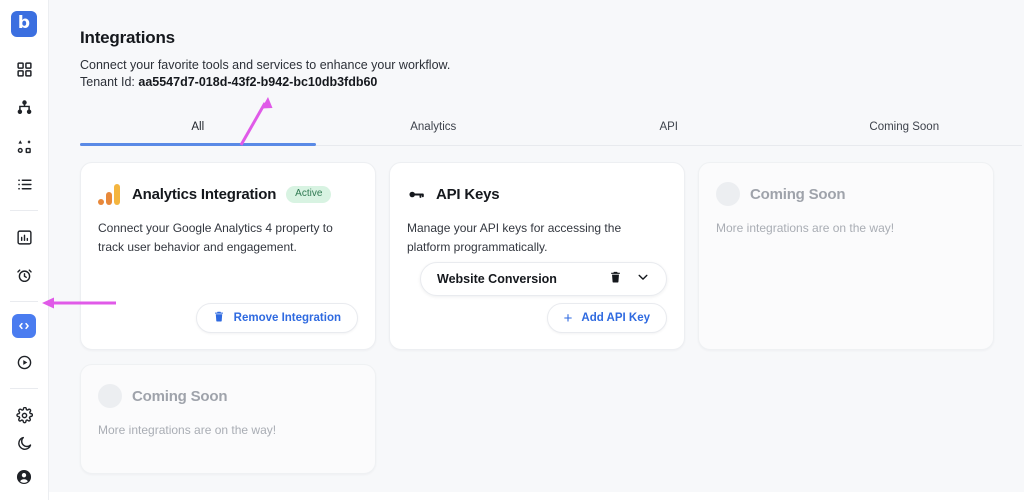 The image size is (1024, 500). Describe the element at coordinates (204, 194) in the screenshot. I see `card-title: Analytics Integration` at that location.